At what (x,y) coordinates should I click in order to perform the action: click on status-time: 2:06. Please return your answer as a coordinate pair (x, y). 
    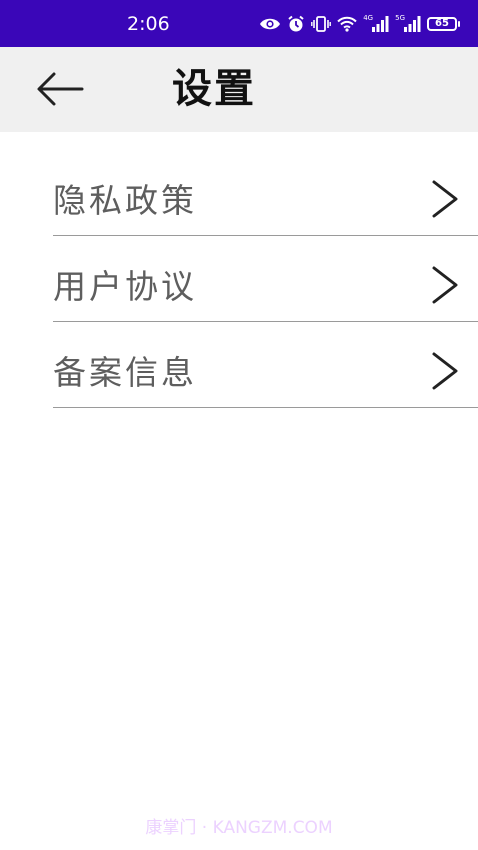
    Looking at the image, I should click on (148, 24).